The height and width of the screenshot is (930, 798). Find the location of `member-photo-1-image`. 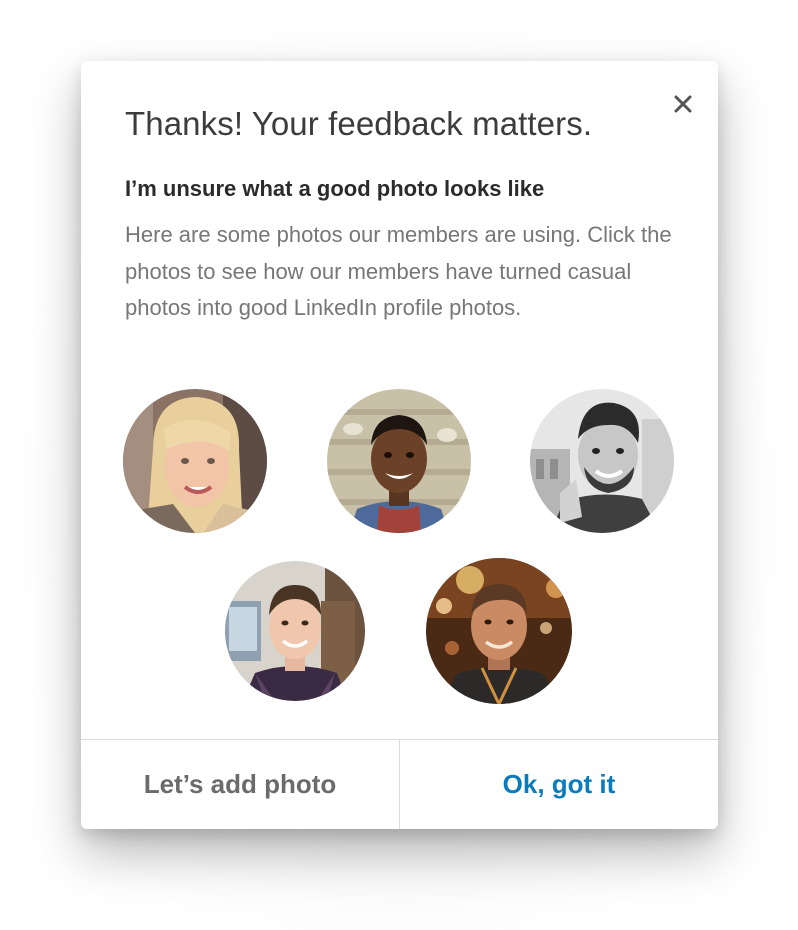

member-photo-1-image is located at coordinates (195, 461).